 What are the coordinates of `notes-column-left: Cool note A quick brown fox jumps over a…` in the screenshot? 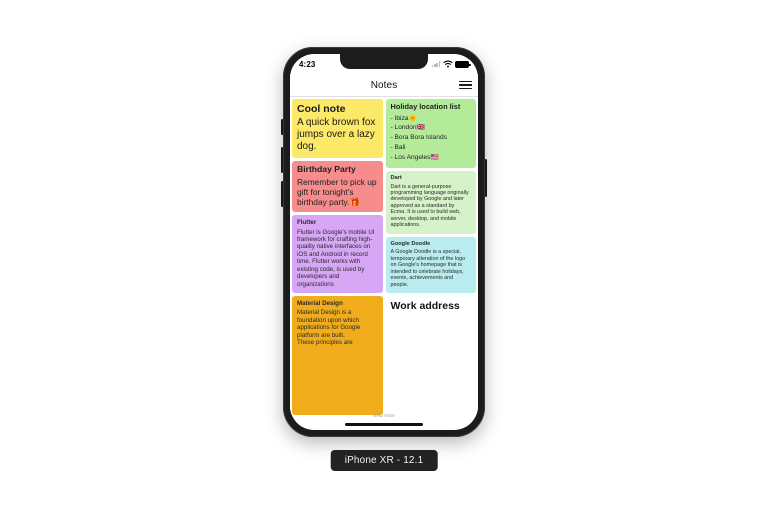 It's located at (337, 257).